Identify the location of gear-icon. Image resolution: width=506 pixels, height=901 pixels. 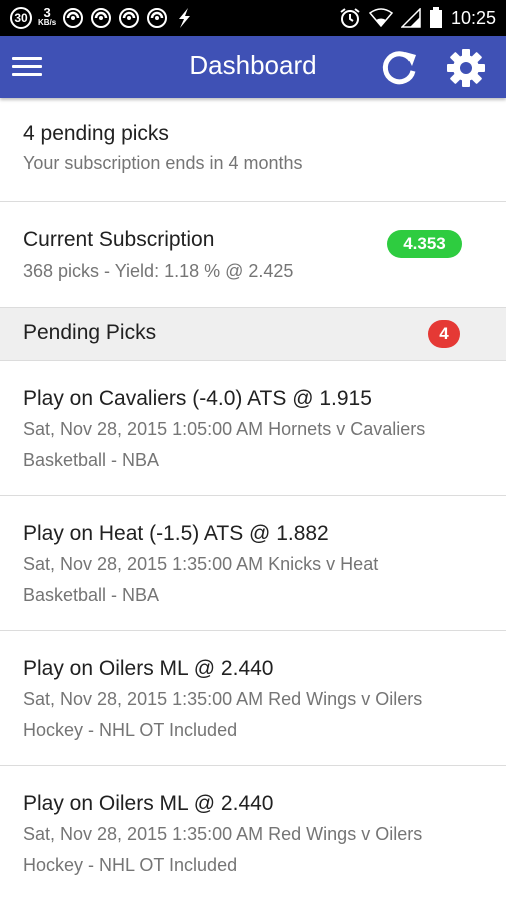
(466, 68).